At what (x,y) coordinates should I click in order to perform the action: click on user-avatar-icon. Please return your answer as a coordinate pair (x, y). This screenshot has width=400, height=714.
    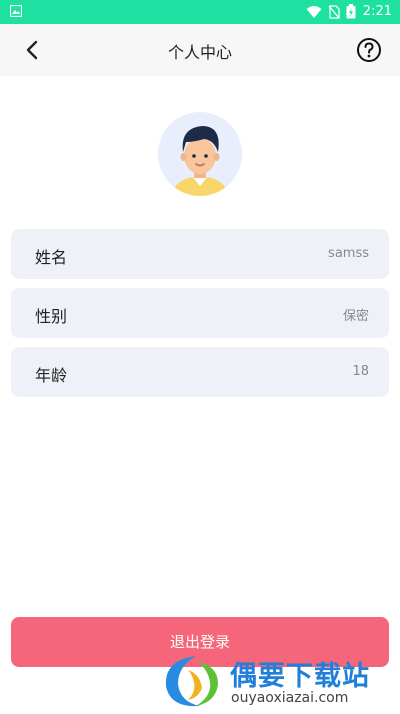
    Looking at the image, I should click on (200, 161).